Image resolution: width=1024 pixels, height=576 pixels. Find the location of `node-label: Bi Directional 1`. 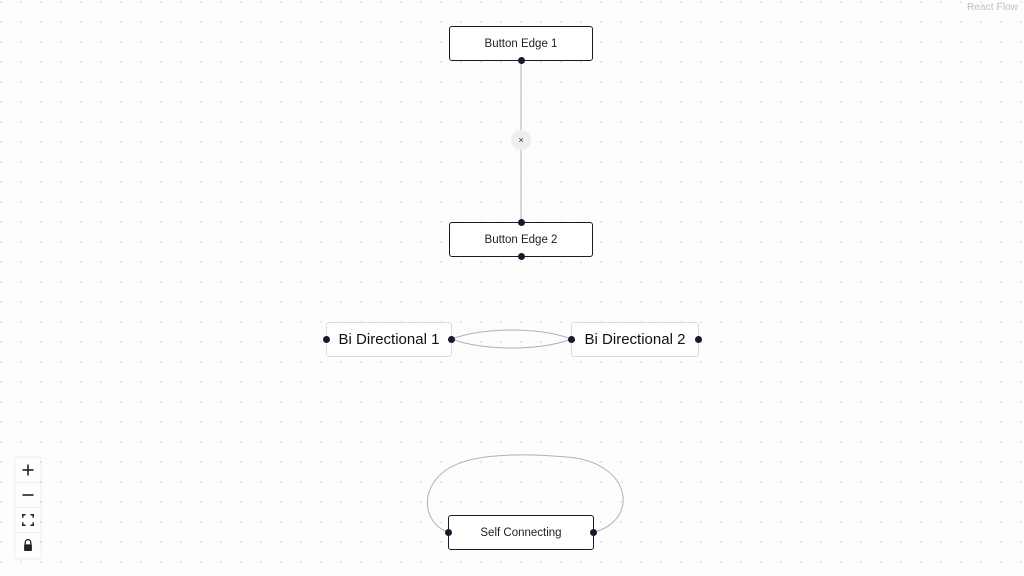

node-label: Bi Directional 1 is located at coordinates (389, 339).